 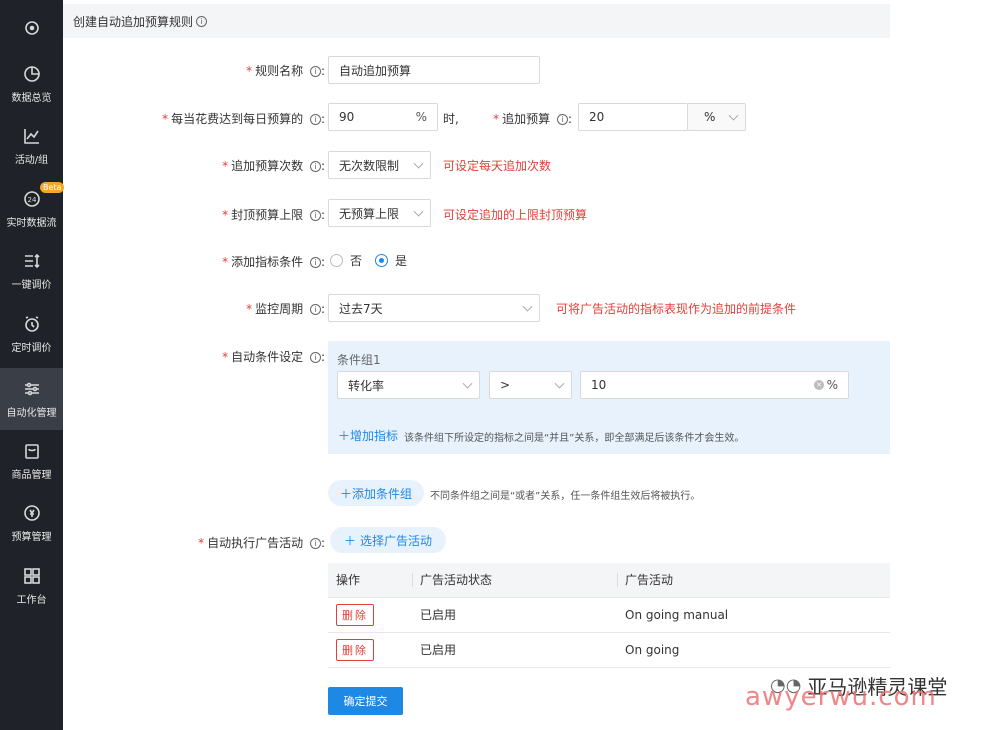 I want to click on line-chart-icon, so click(x=32, y=136).